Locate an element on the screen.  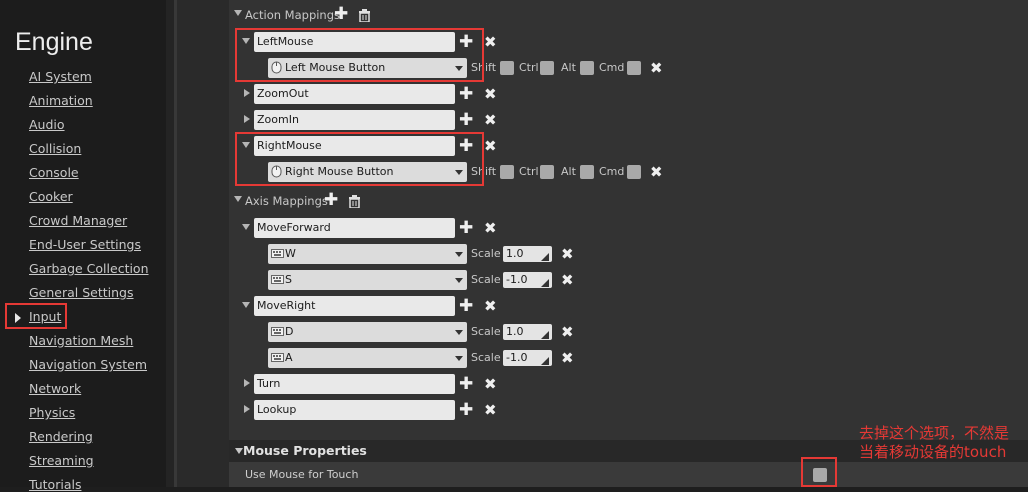
sidebar-item-audio: Audio is located at coordinates (47, 124).